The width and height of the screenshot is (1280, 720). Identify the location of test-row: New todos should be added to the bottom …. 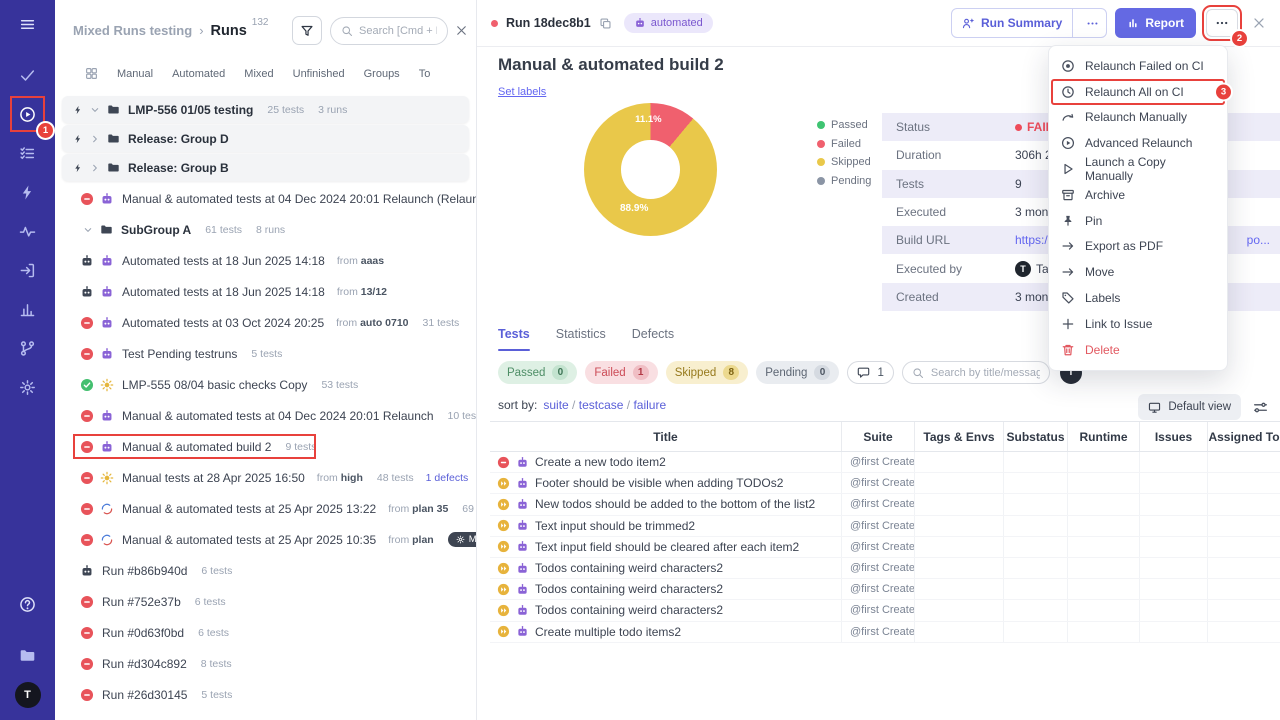
(885, 505).